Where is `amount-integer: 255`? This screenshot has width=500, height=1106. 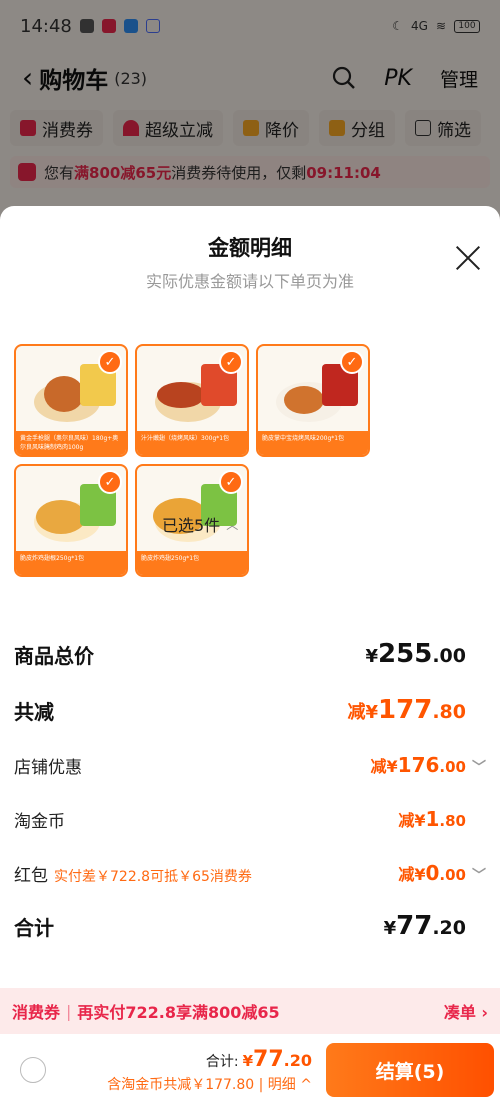
amount-integer: 255 is located at coordinates (405, 654).